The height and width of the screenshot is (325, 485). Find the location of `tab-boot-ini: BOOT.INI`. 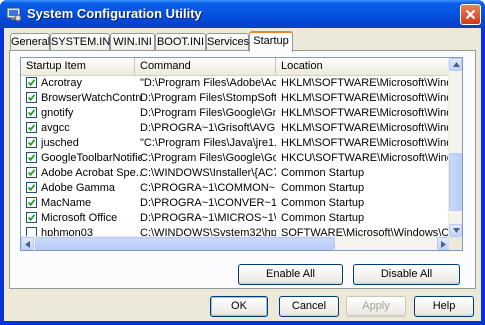

tab-boot-ini: BOOT.INI is located at coordinates (180, 42).